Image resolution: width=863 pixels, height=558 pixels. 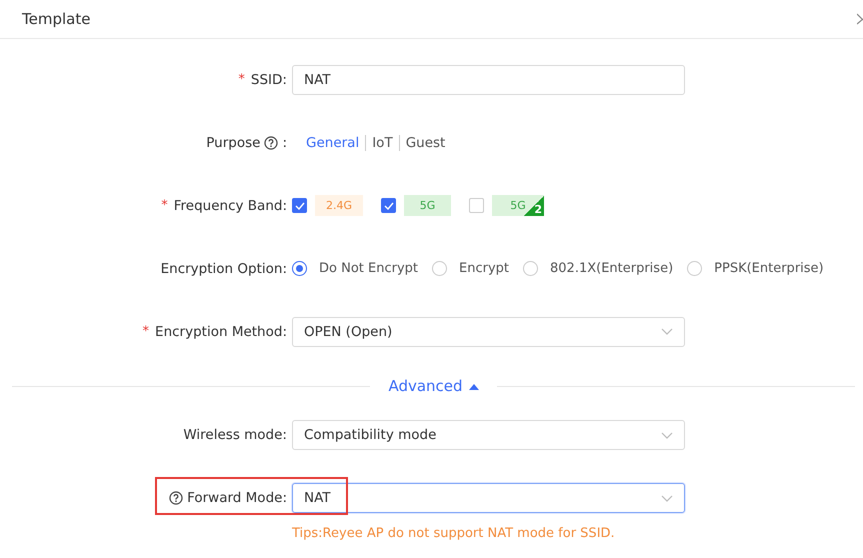 What do you see at coordinates (488, 79) in the screenshot?
I see `ssid-input: NAT` at bounding box center [488, 79].